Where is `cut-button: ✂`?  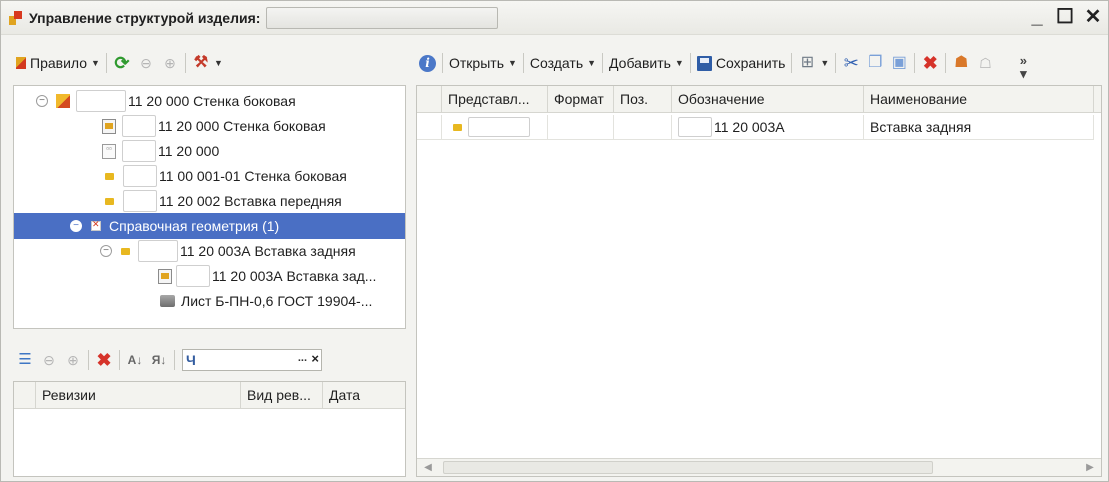 cut-button: ✂ is located at coordinates (851, 63).